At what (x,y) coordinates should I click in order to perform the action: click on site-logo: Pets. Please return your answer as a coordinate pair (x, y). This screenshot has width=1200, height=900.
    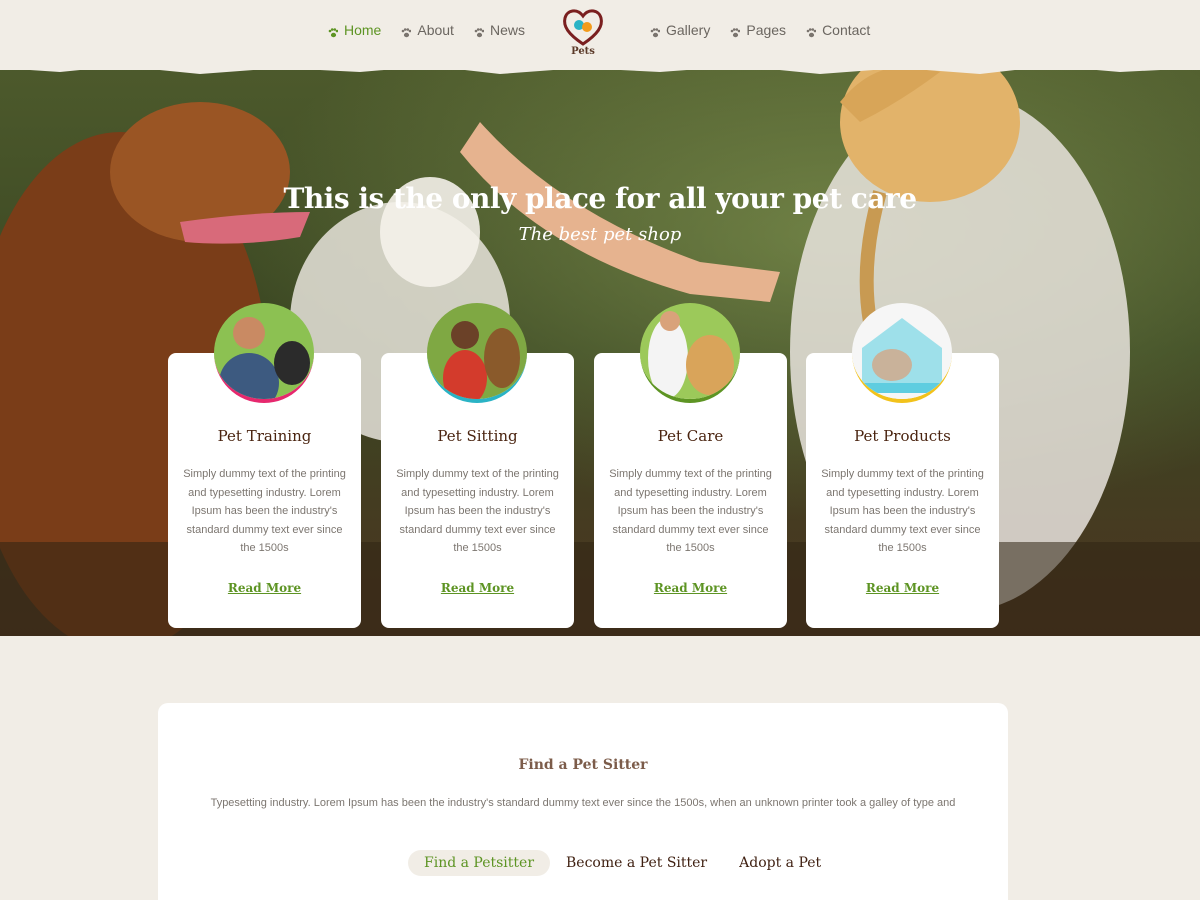
    Looking at the image, I should click on (583, 33).